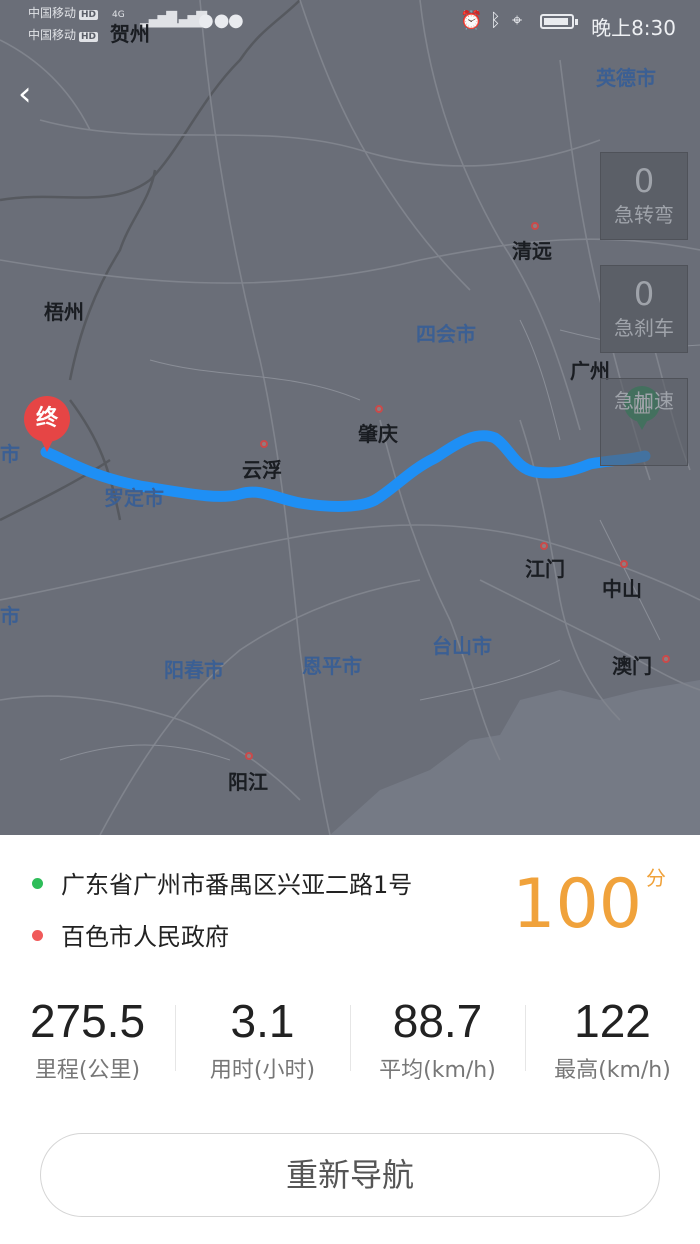 This screenshot has width=700, height=1244. Describe the element at coordinates (48, 427) in the screenshot. I see `end-pin: 终` at that location.